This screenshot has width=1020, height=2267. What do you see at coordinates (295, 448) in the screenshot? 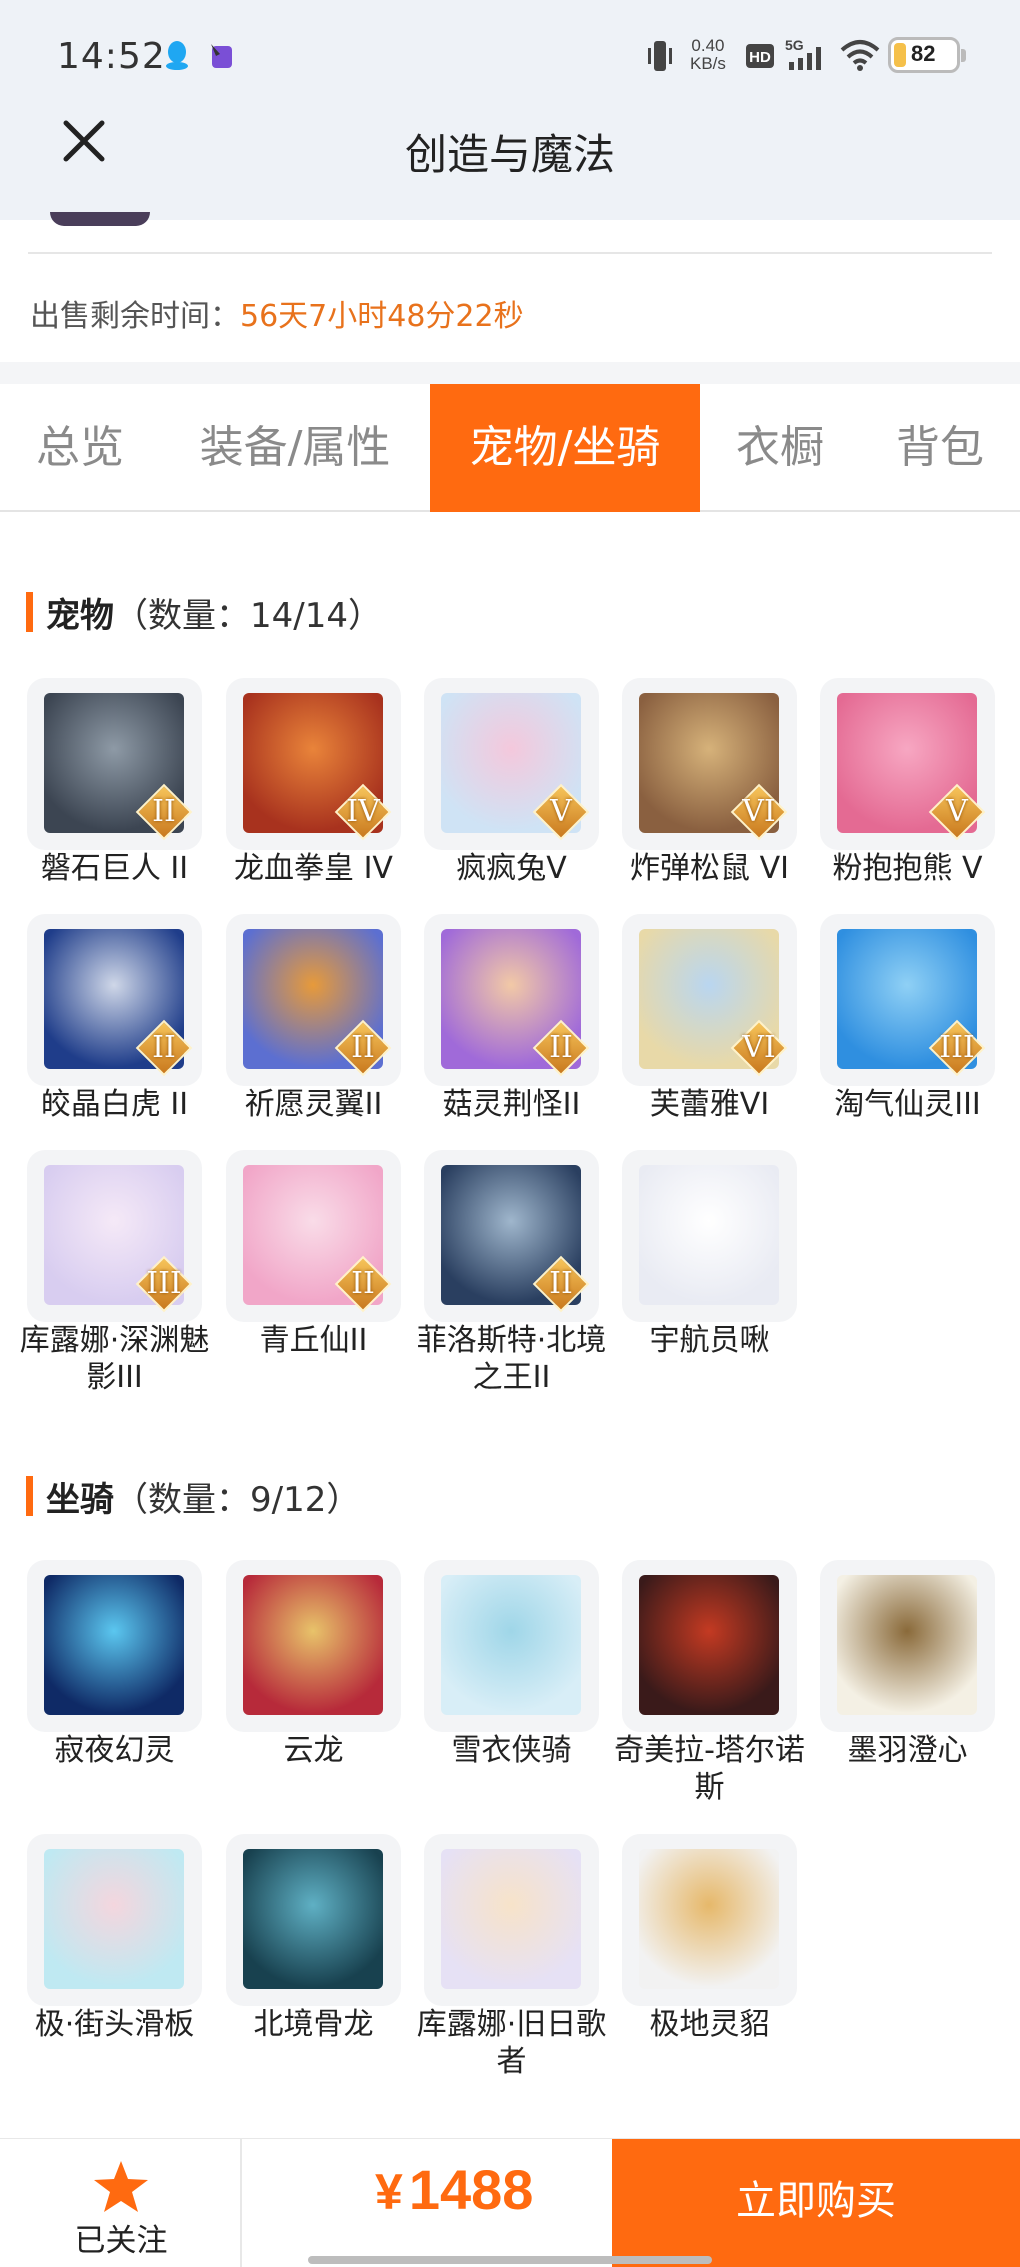
I see `tab-equipment: 装备/属性` at bounding box center [295, 448].